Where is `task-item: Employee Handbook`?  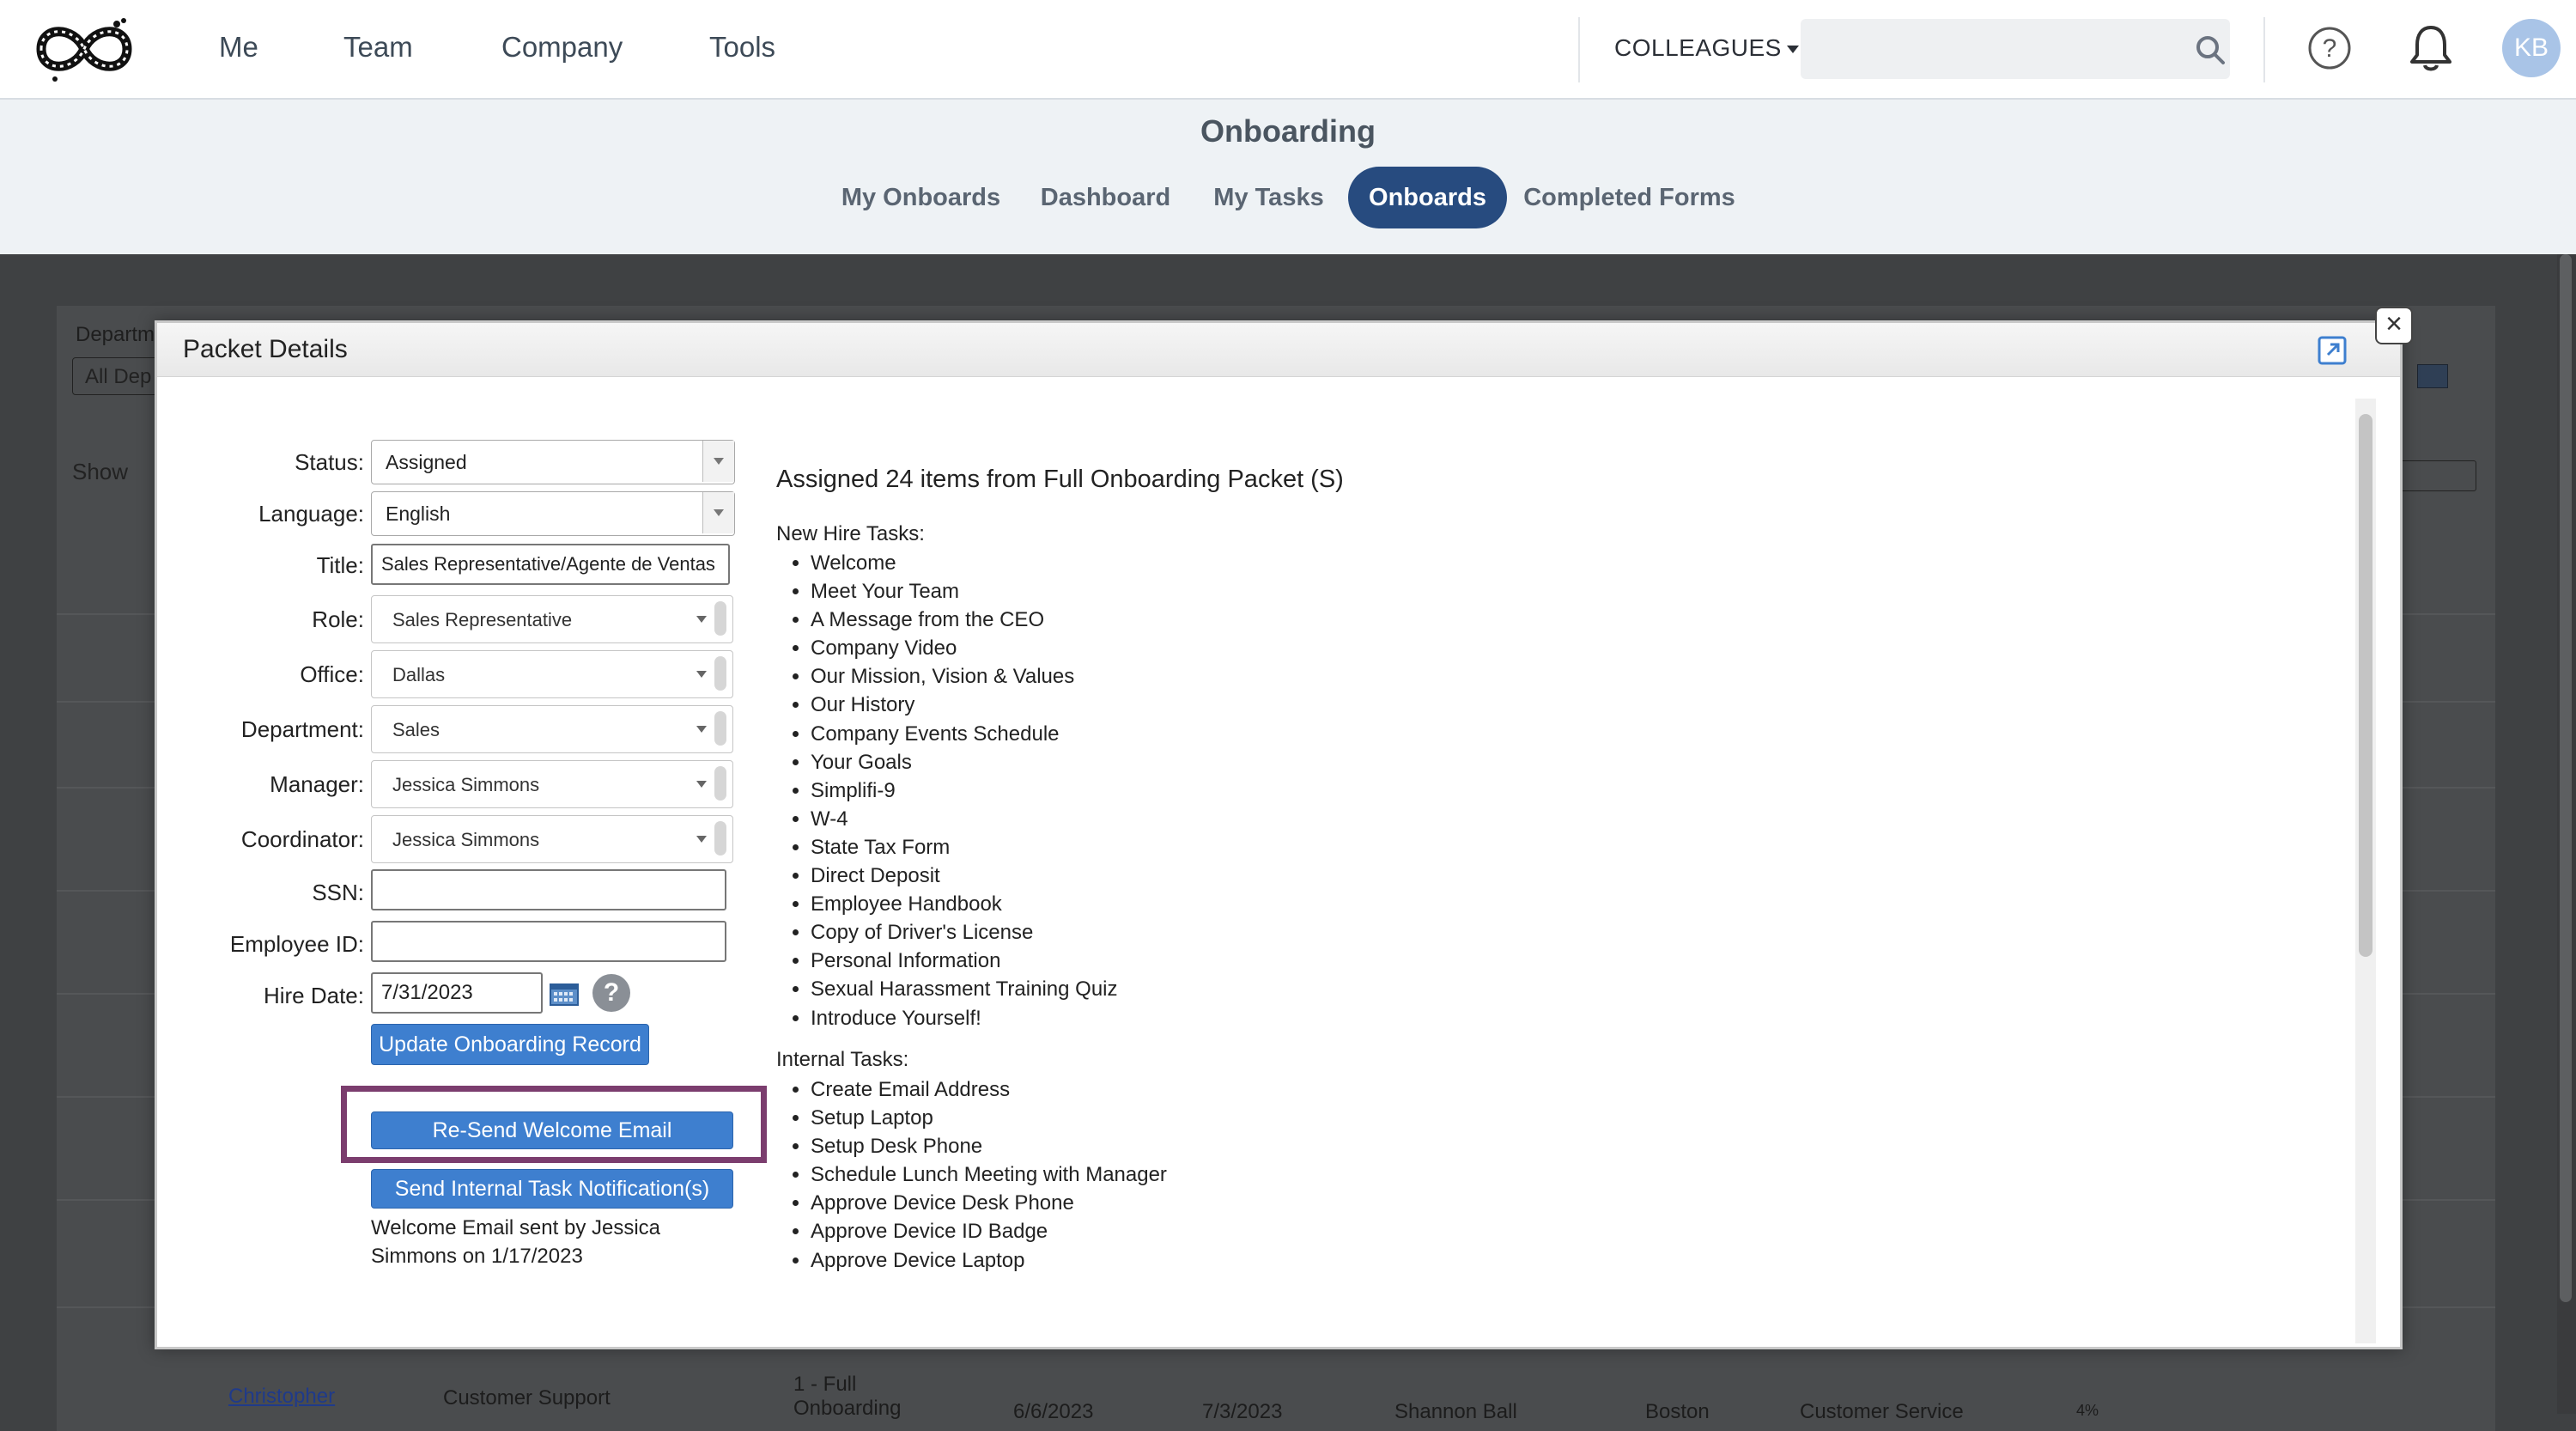
task-item: Employee Handbook is located at coordinates (965, 904).